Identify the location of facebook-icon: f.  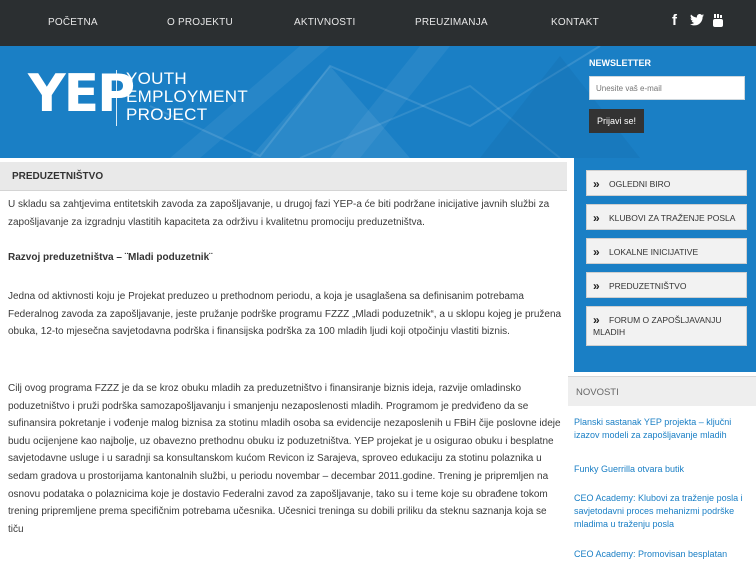
(674, 20).